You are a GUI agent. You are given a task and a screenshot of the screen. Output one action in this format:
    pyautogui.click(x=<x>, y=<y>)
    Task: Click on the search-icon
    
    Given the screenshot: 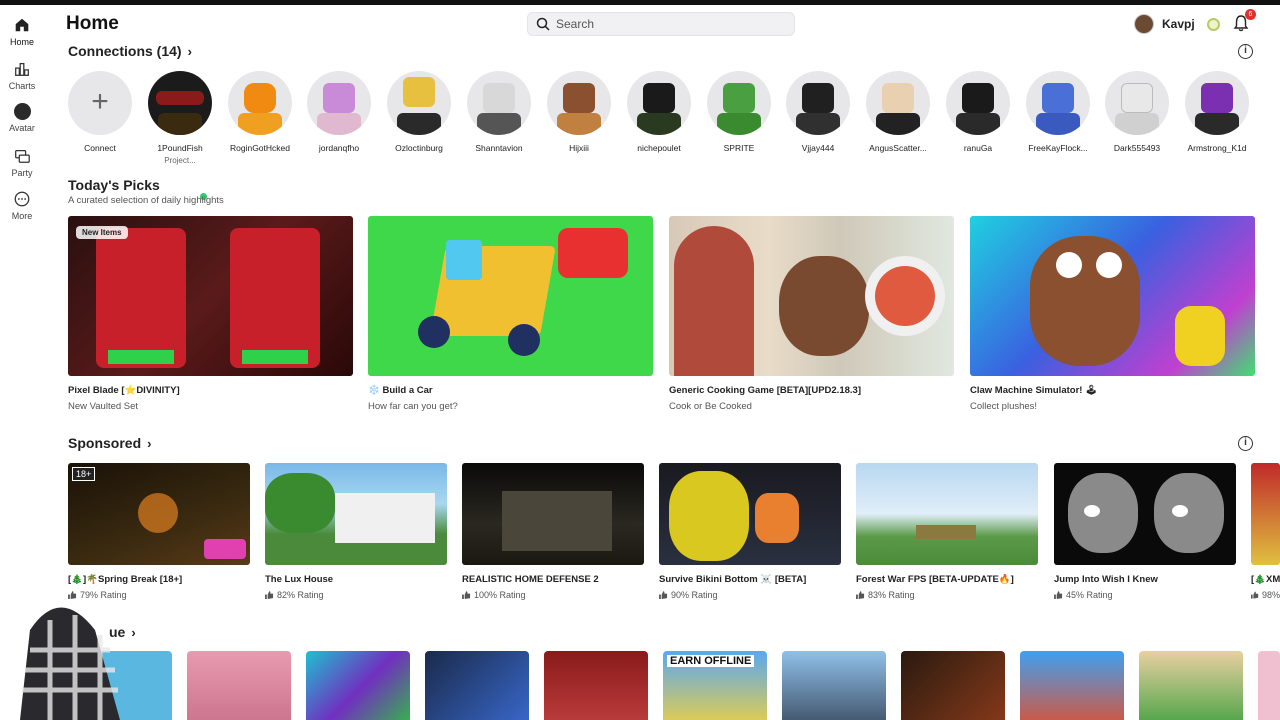 What is the action you would take?
    pyautogui.click(x=543, y=24)
    